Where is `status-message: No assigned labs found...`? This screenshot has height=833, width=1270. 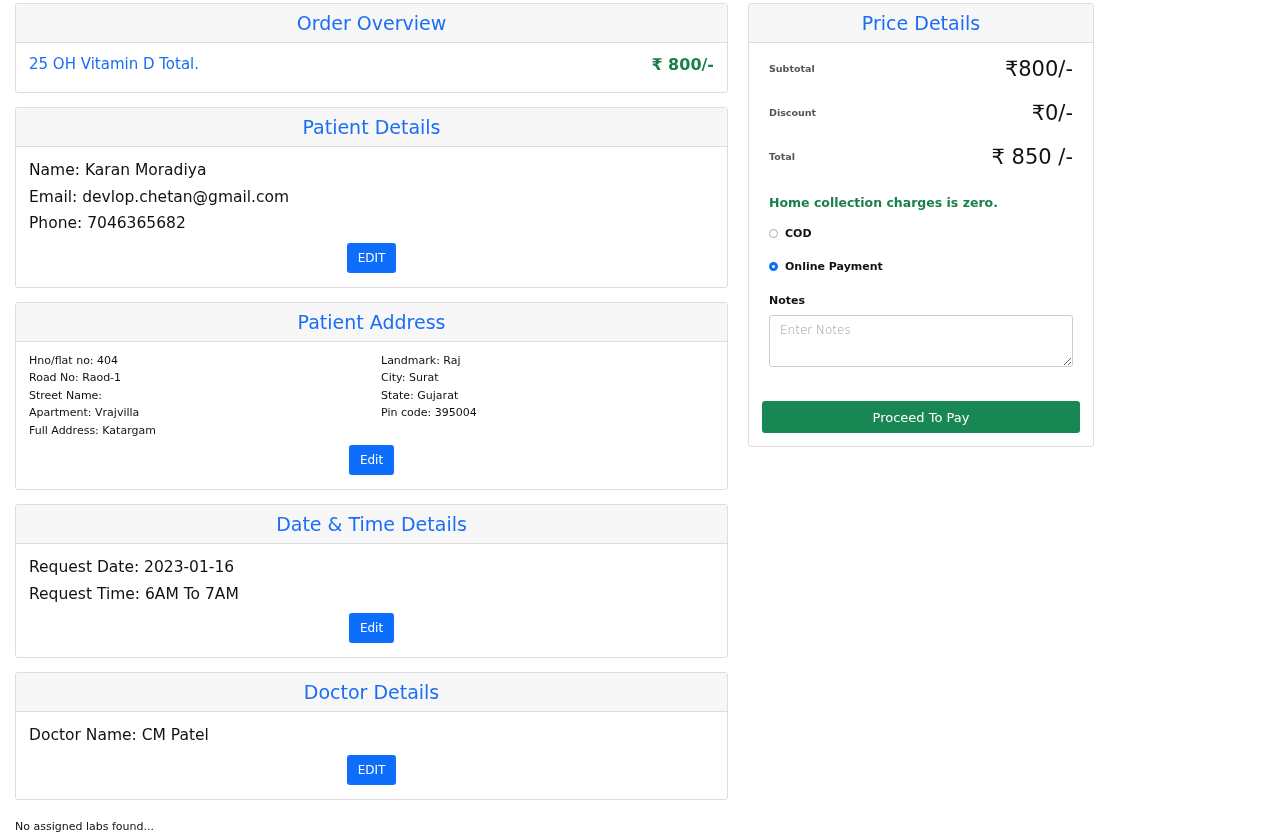 status-message: No assigned labs found... is located at coordinates (85, 826).